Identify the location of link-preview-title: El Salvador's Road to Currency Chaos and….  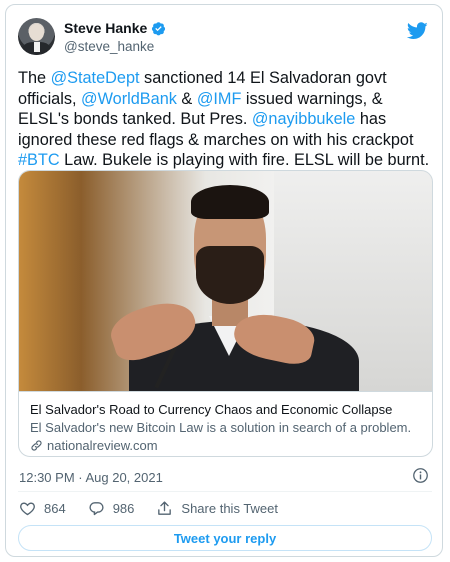
(211, 409).